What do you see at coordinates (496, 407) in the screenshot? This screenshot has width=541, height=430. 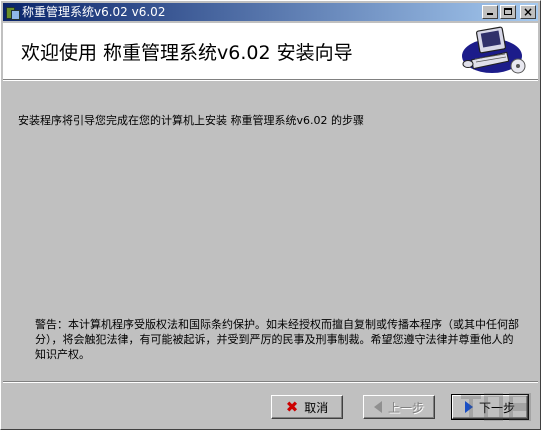 I see `watermark-logo` at bounding box center [496, 407].